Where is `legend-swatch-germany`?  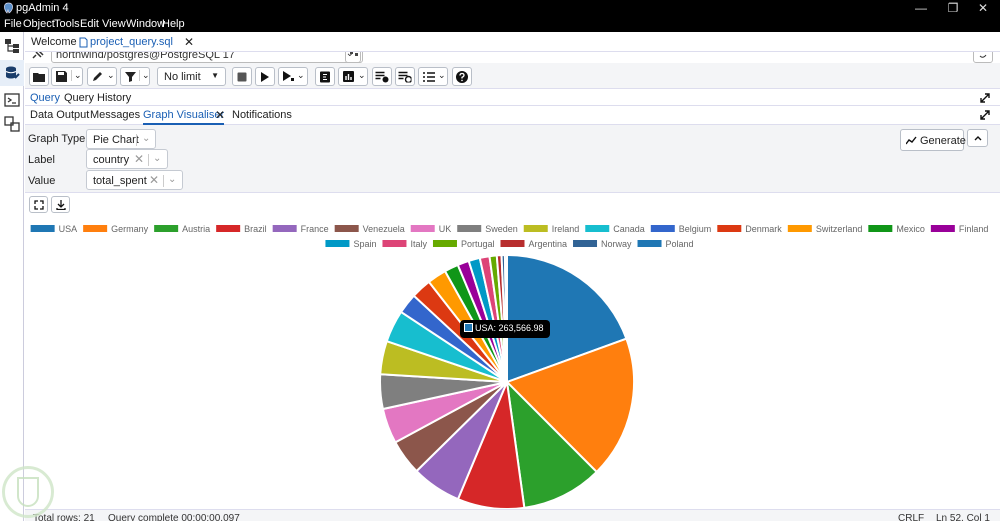 legend-swatch-germany is located at coordinates (95, 228).